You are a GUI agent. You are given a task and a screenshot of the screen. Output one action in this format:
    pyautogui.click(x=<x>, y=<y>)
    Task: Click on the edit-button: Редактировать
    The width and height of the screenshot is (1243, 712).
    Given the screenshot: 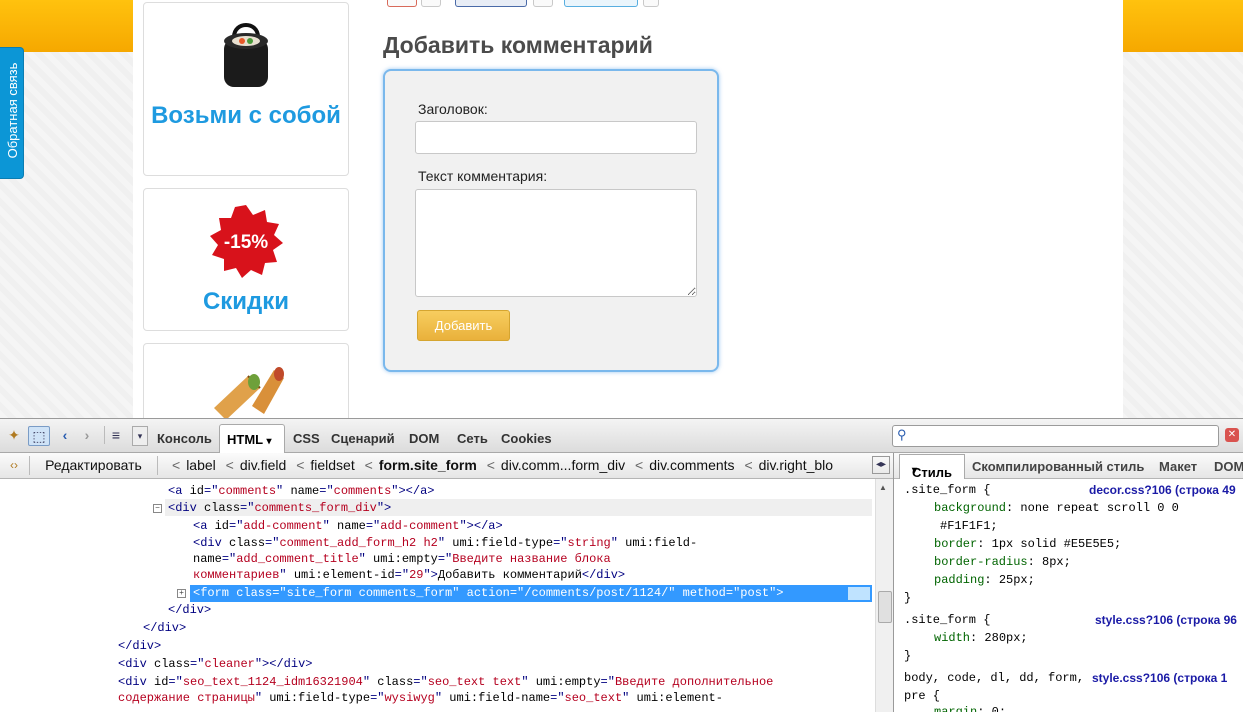 What is the action you would take?
    pyautogui.click(x=93, y=465)
    